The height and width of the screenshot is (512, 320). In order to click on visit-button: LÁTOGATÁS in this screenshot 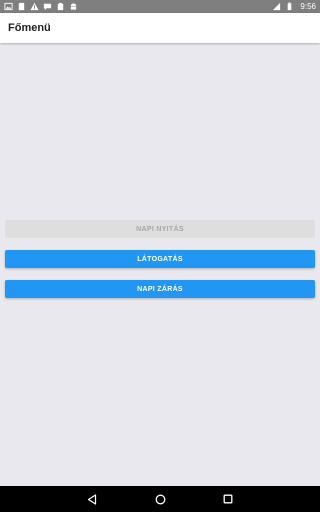, I will do `click(160, 259)`.